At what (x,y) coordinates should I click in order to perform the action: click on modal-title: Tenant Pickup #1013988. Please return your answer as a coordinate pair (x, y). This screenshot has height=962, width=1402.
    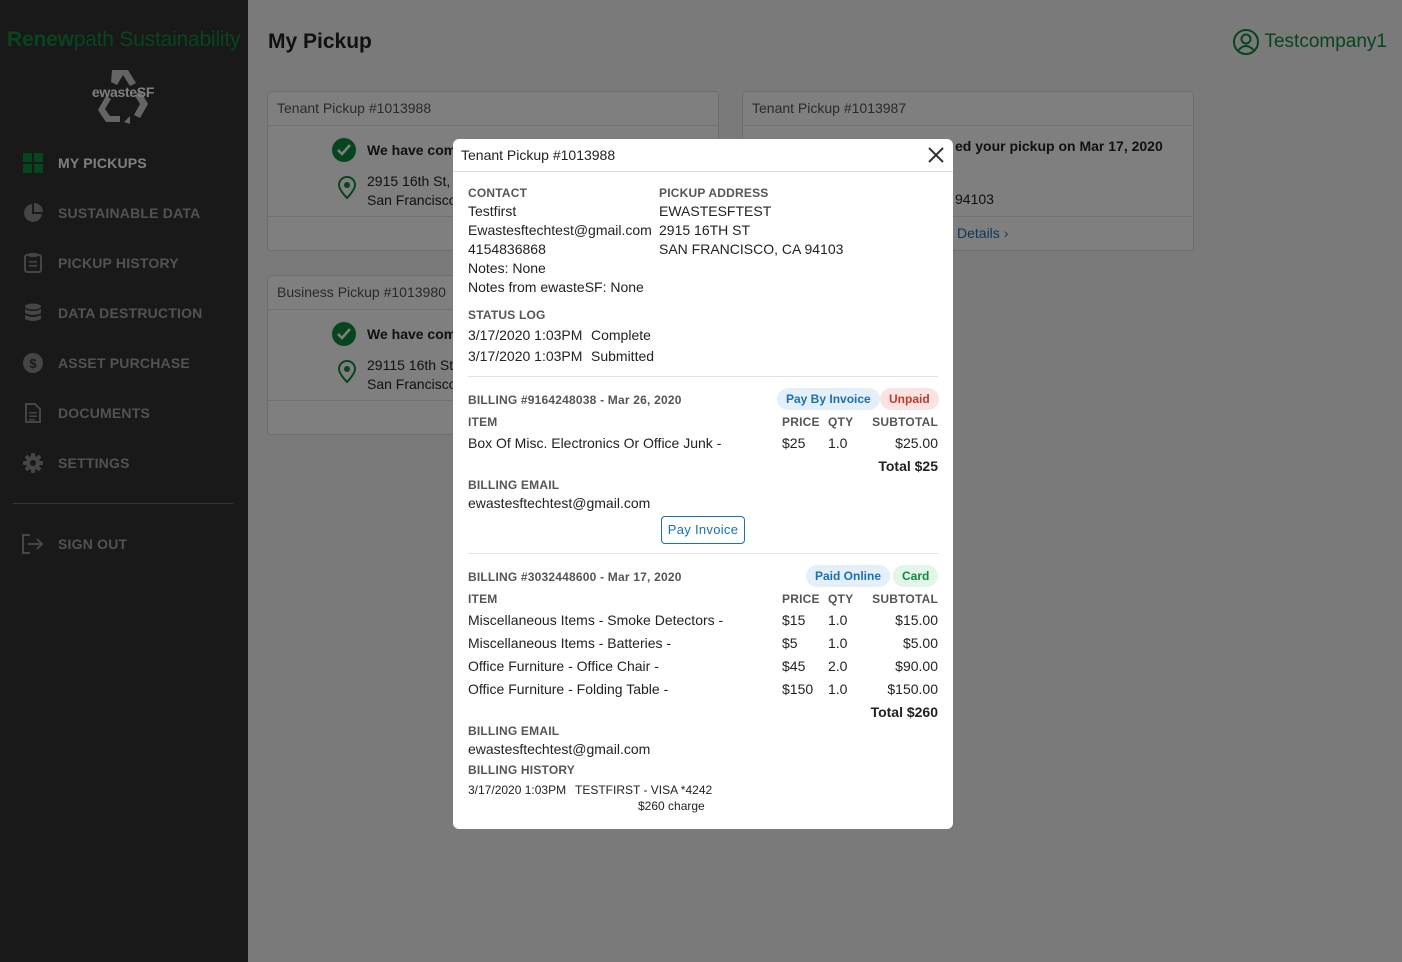
    Looking at the image, I should click on (538, 155).